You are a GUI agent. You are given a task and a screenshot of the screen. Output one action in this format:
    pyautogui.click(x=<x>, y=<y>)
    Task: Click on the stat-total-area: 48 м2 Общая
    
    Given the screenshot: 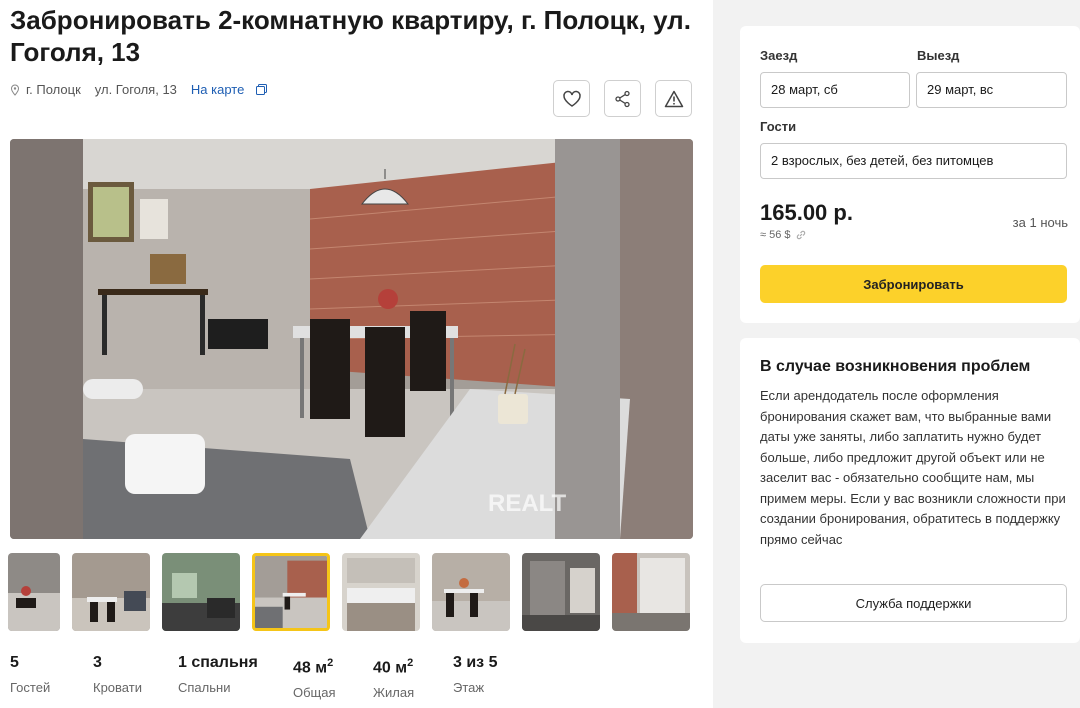 What is the action you would take?
    pyautogui.click(x=333, y=676)
    